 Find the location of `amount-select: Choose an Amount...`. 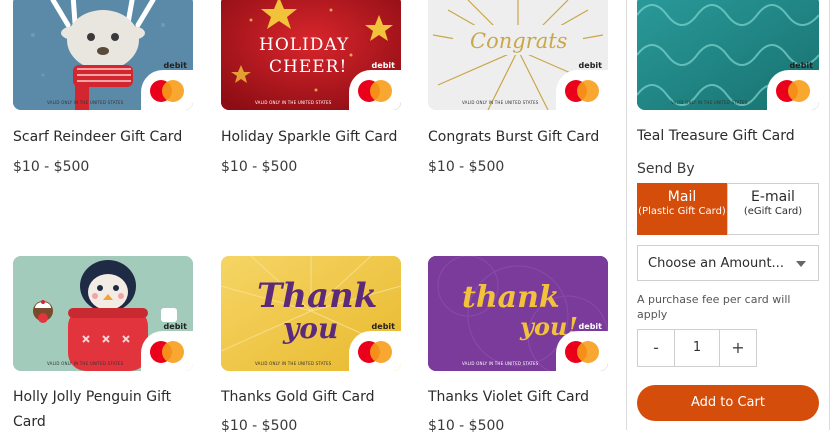

amount-select: Choose an Amount... is located at coordinates (728, 263).